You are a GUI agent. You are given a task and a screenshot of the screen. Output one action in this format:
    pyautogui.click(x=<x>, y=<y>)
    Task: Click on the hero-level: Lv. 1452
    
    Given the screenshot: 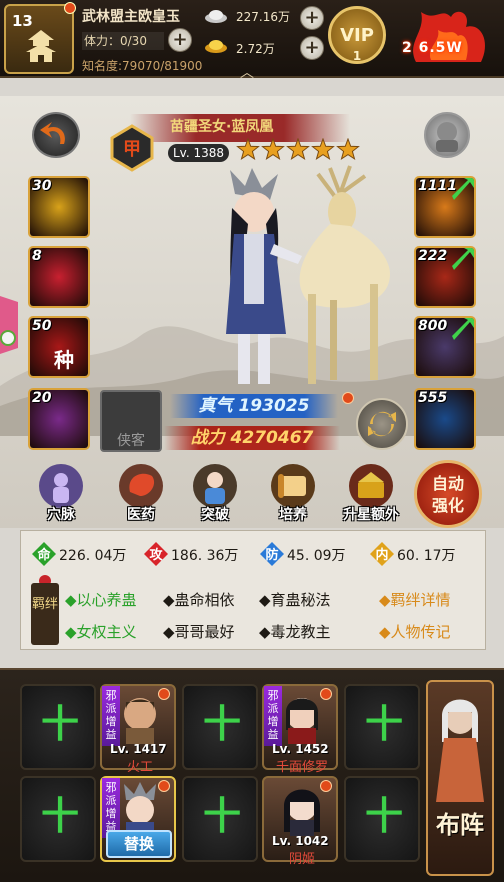 What is the action you would take?
    pyautogui.click(x=300, y=749)
    